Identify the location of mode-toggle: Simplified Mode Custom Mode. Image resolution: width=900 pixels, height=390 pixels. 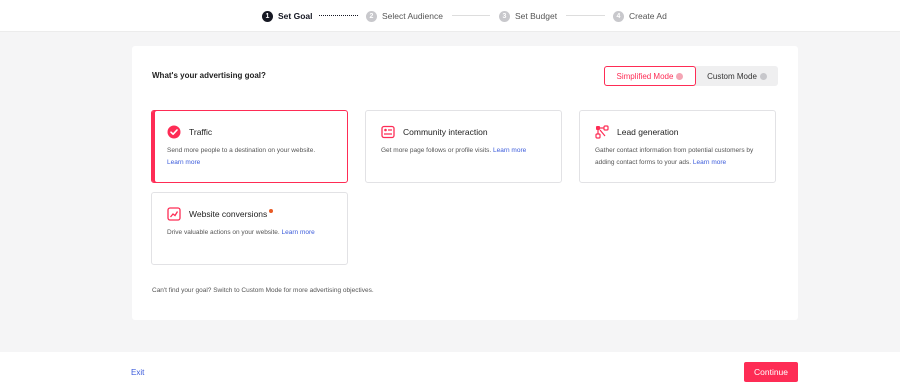
(691, 76).